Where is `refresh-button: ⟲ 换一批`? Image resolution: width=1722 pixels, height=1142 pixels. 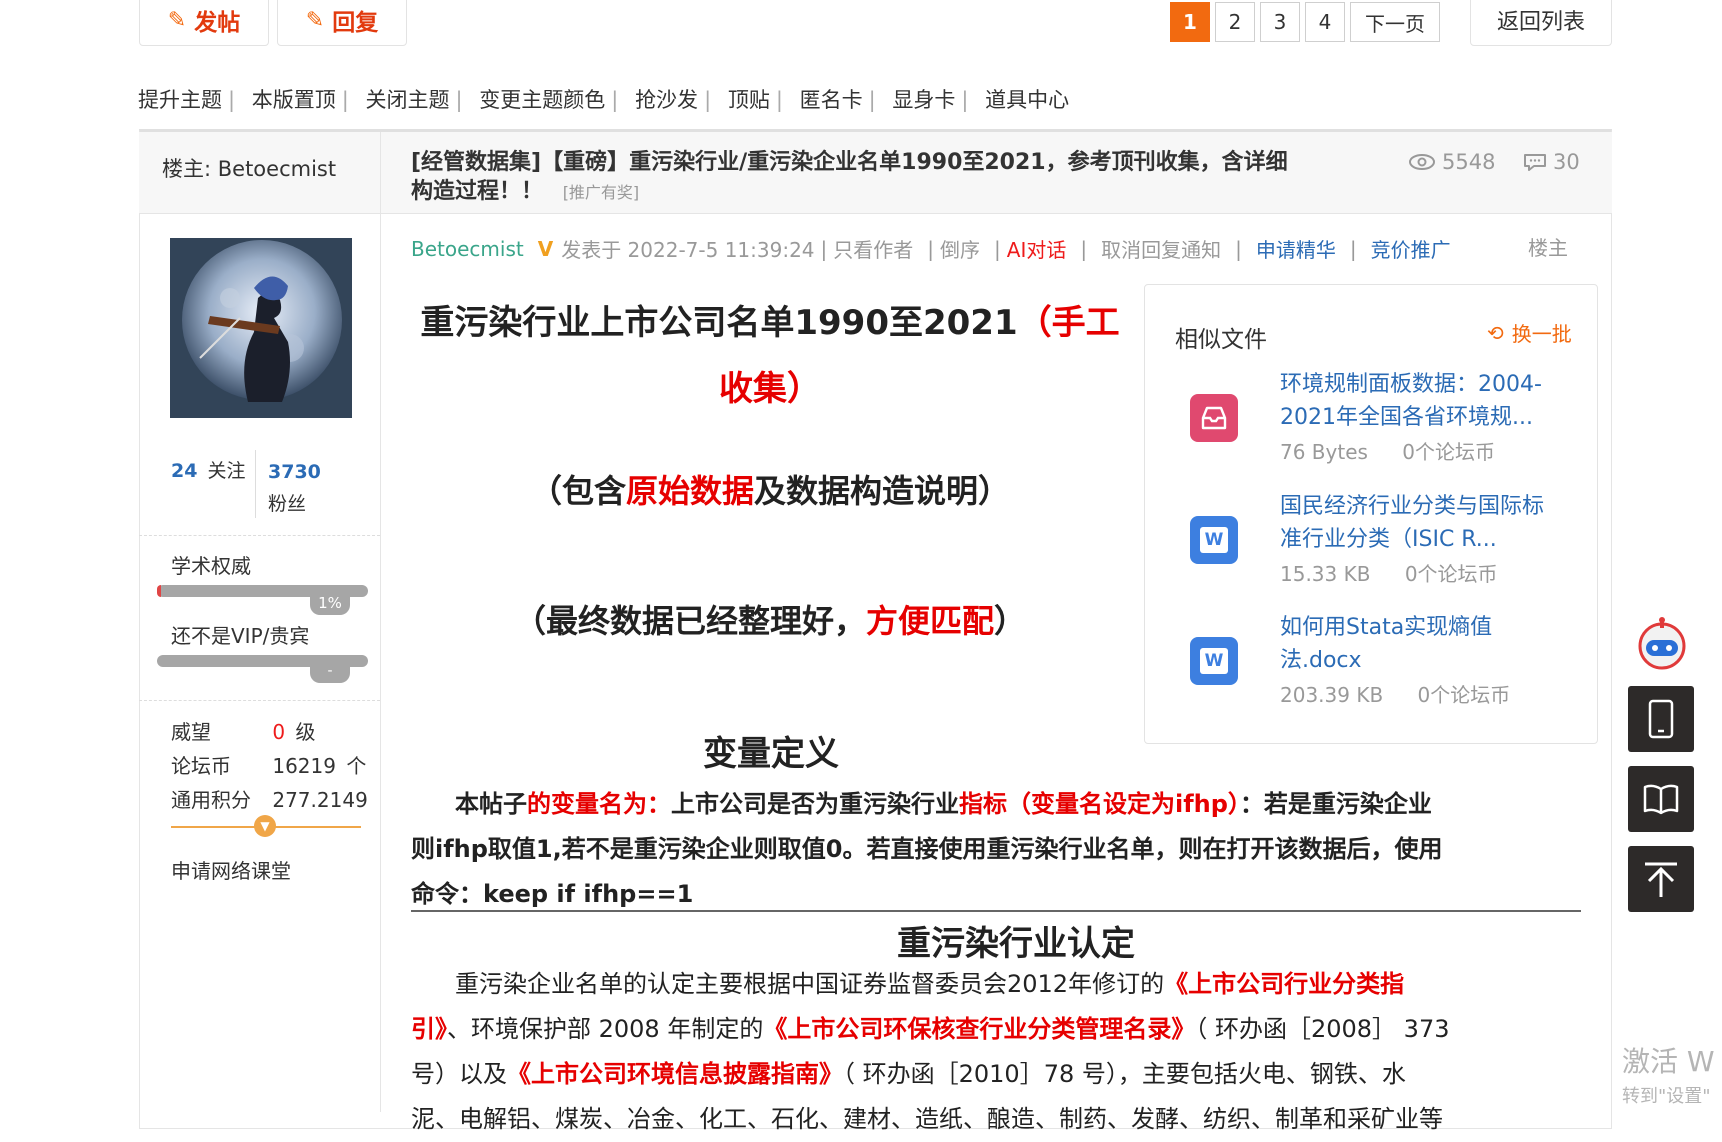
refresh-button: ⟲ 换一批 is located at coordinates (1529, 332).